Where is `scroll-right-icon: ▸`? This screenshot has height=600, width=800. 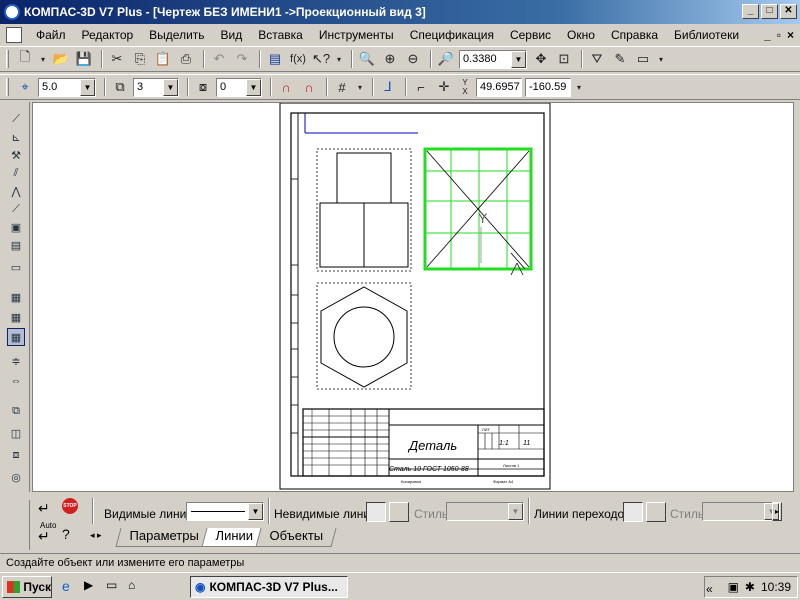
scroll-right-icon: ▸ is located at coordinates (777, 511).